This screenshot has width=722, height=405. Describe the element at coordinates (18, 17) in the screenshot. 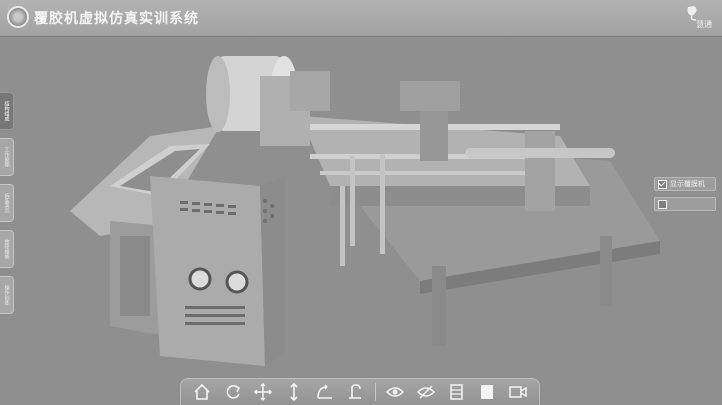

I see `app-logo-icon` at that location.